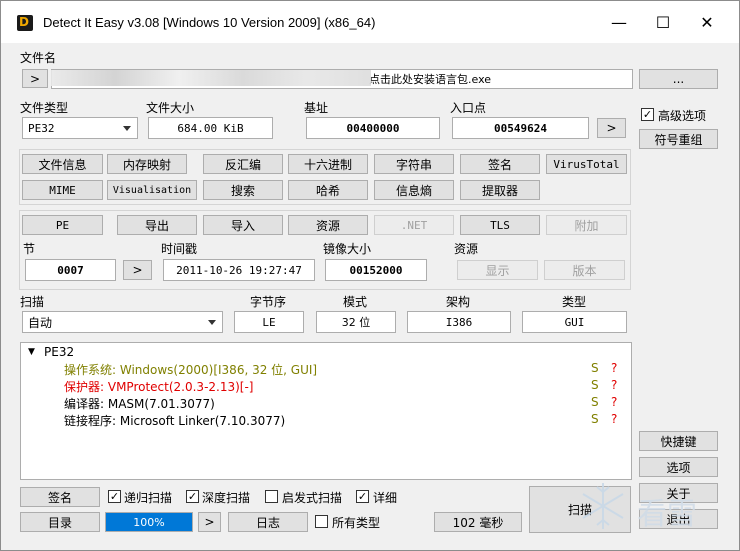 Image resolution: width=740 pixels, height=551 pixels. I want to click on arch-label: 架构, so click(458, 302).